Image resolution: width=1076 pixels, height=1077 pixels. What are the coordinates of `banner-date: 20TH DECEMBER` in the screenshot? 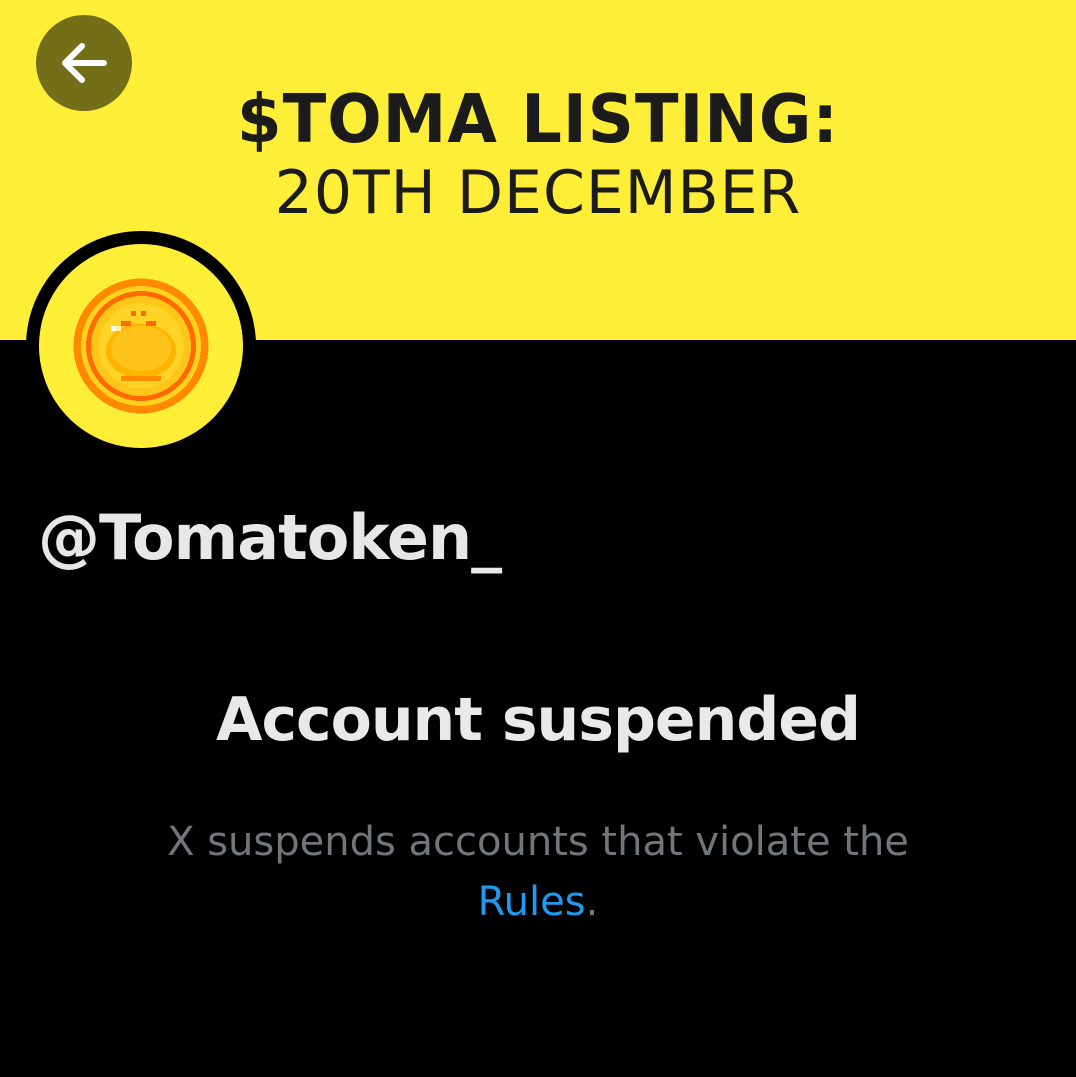 It's located at (538, 193).